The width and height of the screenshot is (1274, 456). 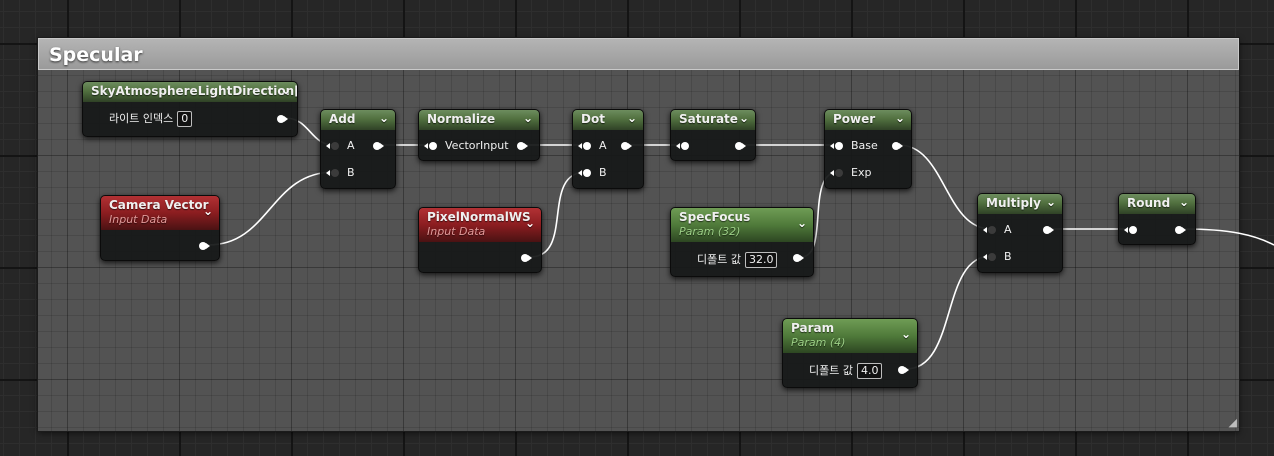 I want to click on default-value-input: 32.0, so click(x=761, y=260).